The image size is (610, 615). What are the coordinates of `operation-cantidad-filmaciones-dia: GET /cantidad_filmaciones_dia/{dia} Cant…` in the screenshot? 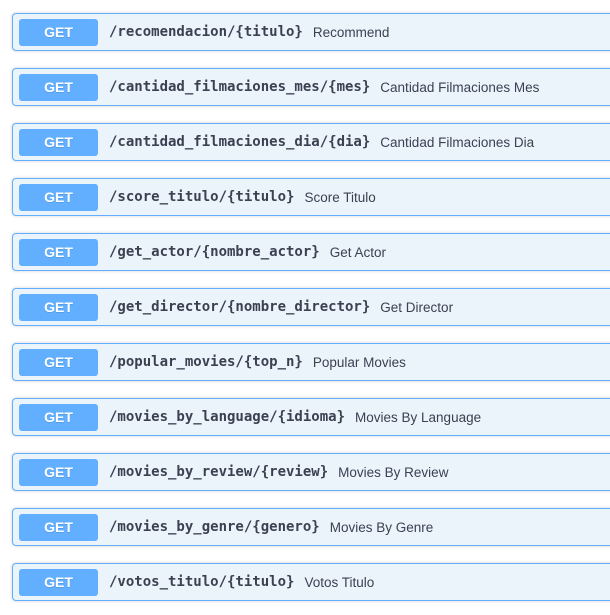 It's located at (311, 142).